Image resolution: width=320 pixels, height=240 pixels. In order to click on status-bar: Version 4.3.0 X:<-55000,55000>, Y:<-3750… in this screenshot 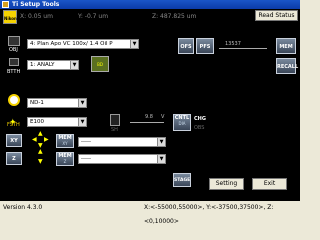, I will do `click(150, 213)`.